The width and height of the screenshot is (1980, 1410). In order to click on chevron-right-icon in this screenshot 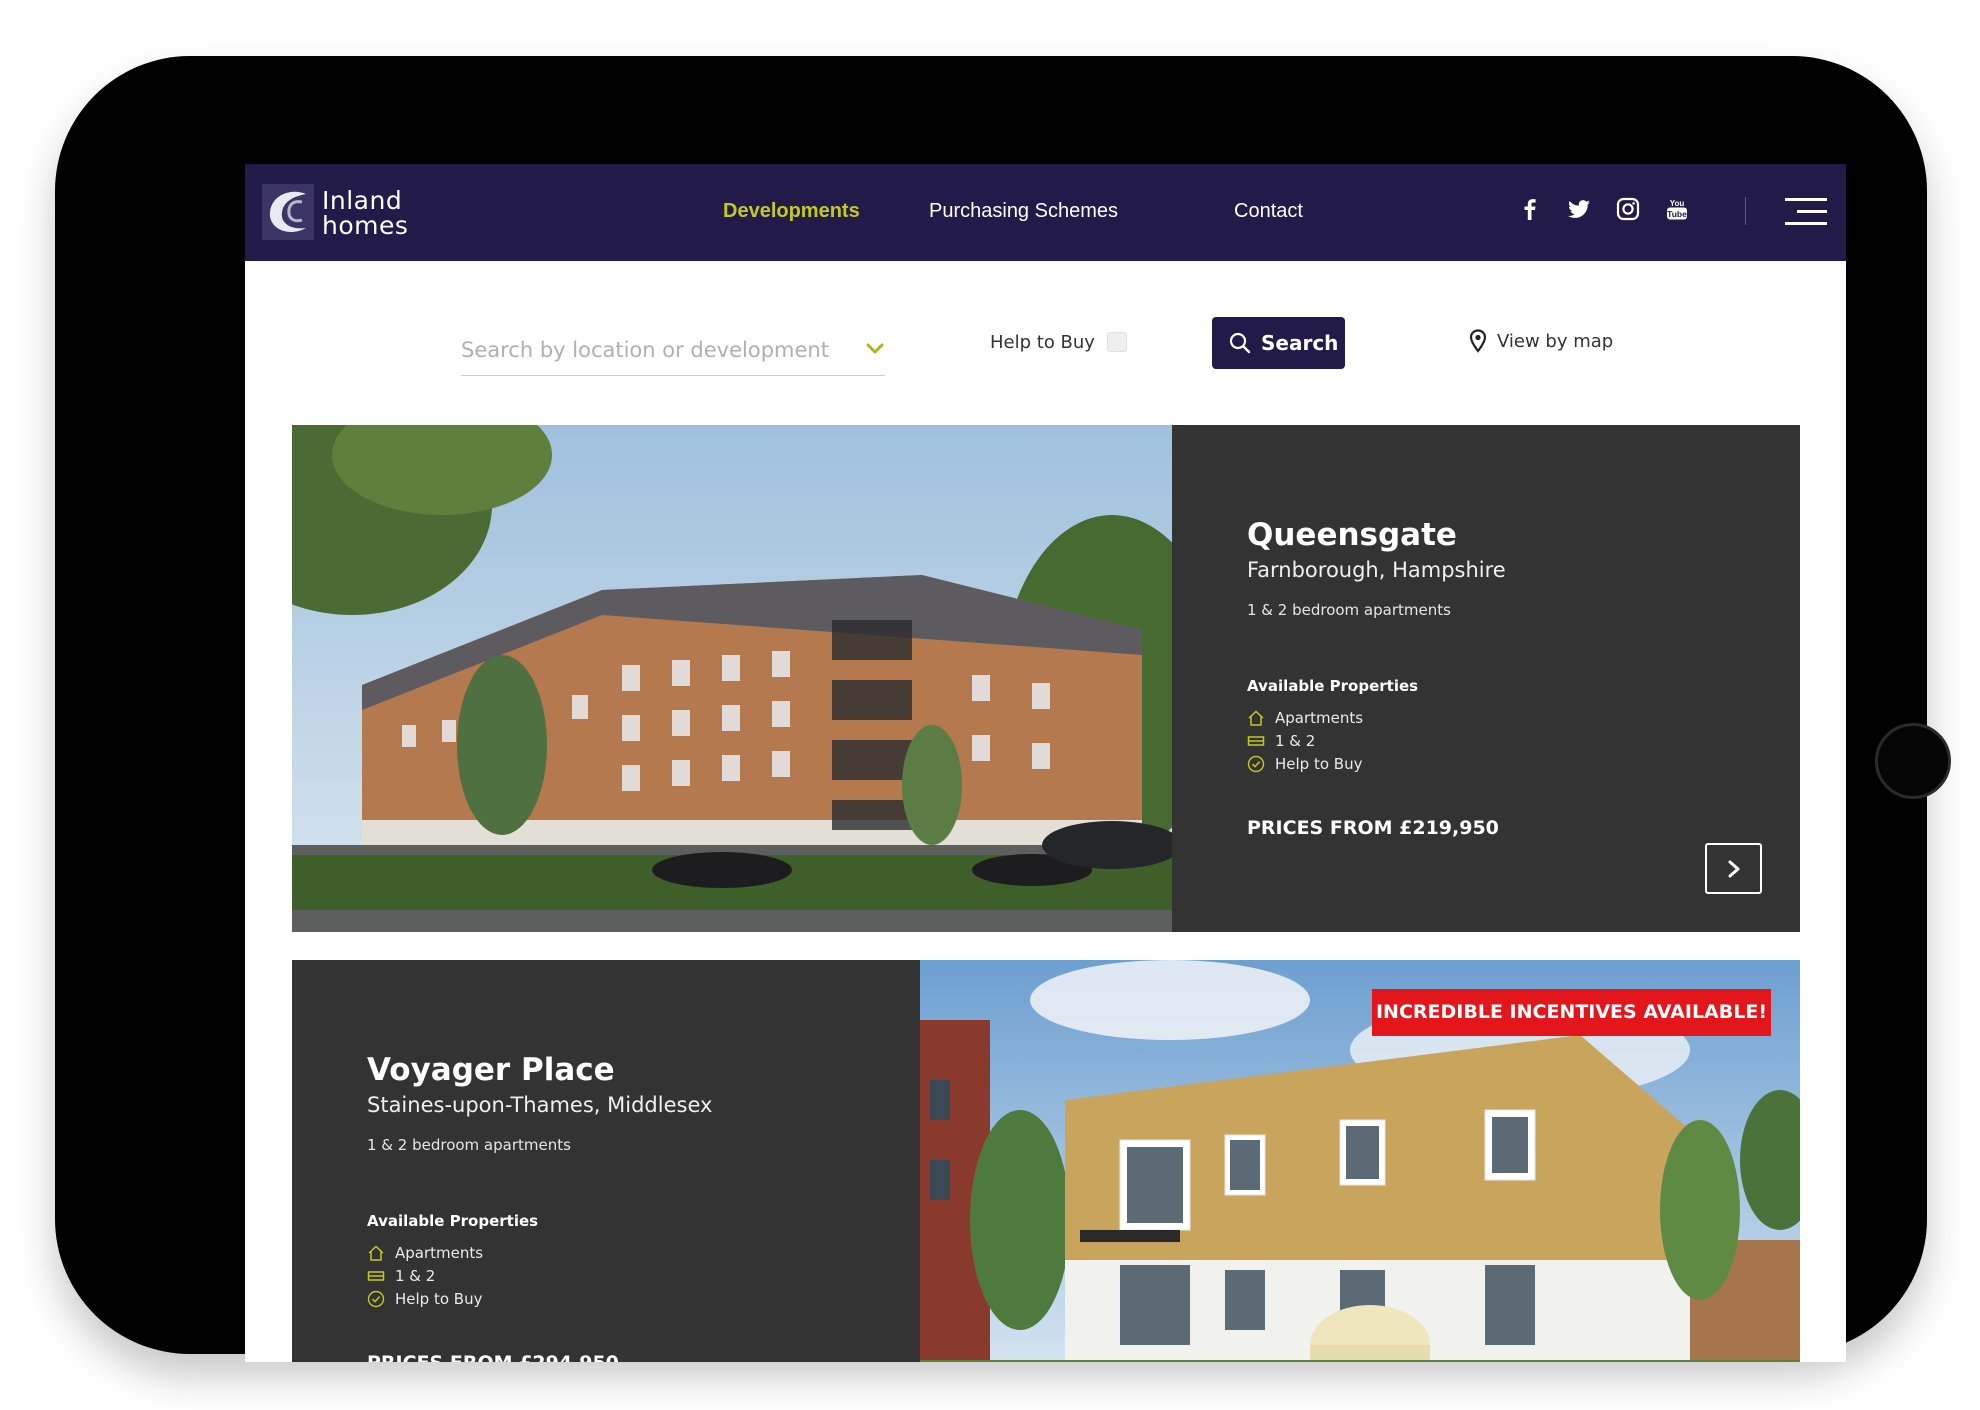, I will do `click(1734, 869)`.